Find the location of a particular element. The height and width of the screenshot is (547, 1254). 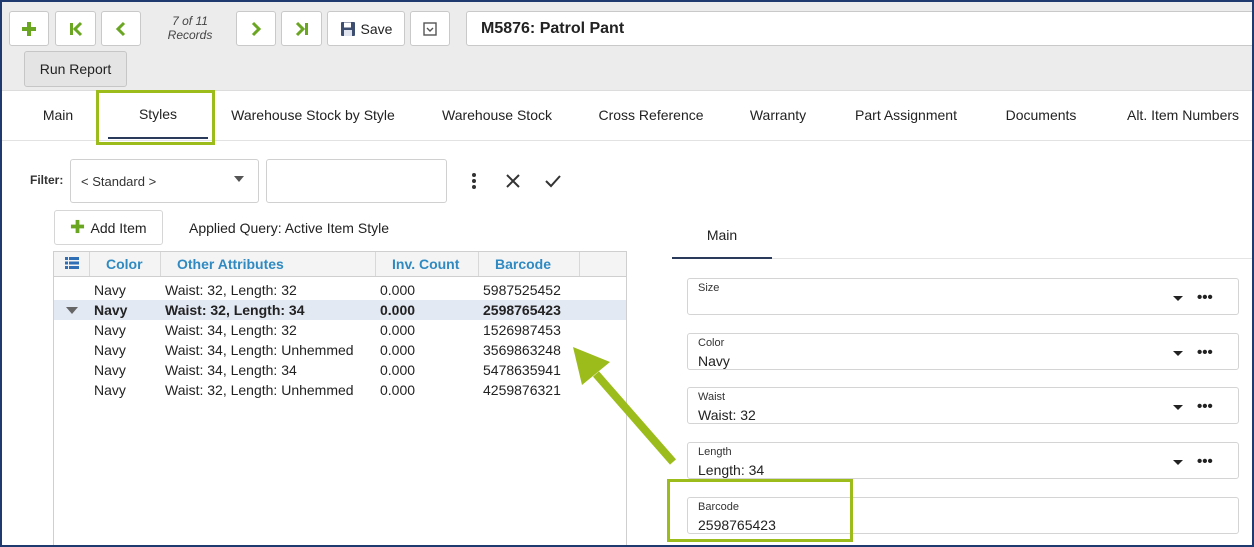

first-record-icon is located at coordinates (76, 29).